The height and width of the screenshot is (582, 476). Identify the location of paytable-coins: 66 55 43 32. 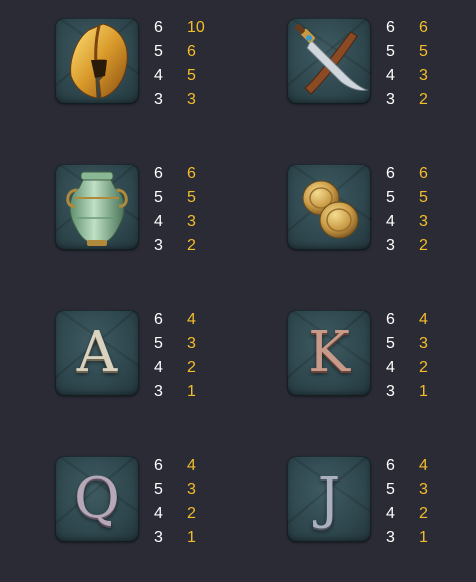
(426, 210).